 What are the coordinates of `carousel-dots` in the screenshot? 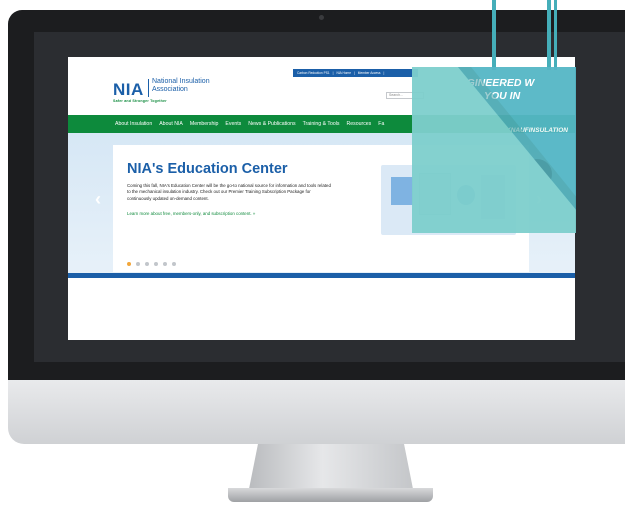 It's located at (151, 264).